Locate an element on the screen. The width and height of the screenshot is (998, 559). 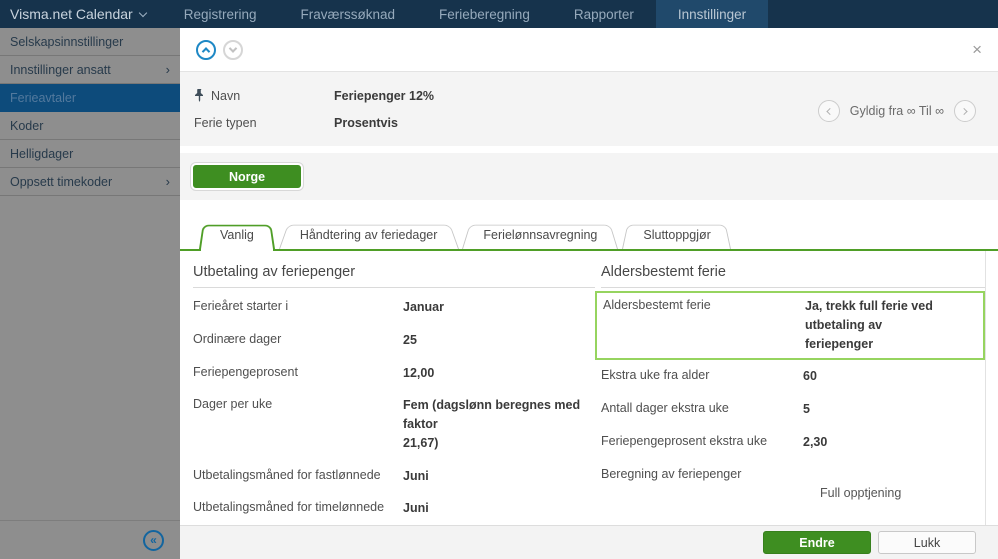
header-divider is located at coordinates (589, 149).